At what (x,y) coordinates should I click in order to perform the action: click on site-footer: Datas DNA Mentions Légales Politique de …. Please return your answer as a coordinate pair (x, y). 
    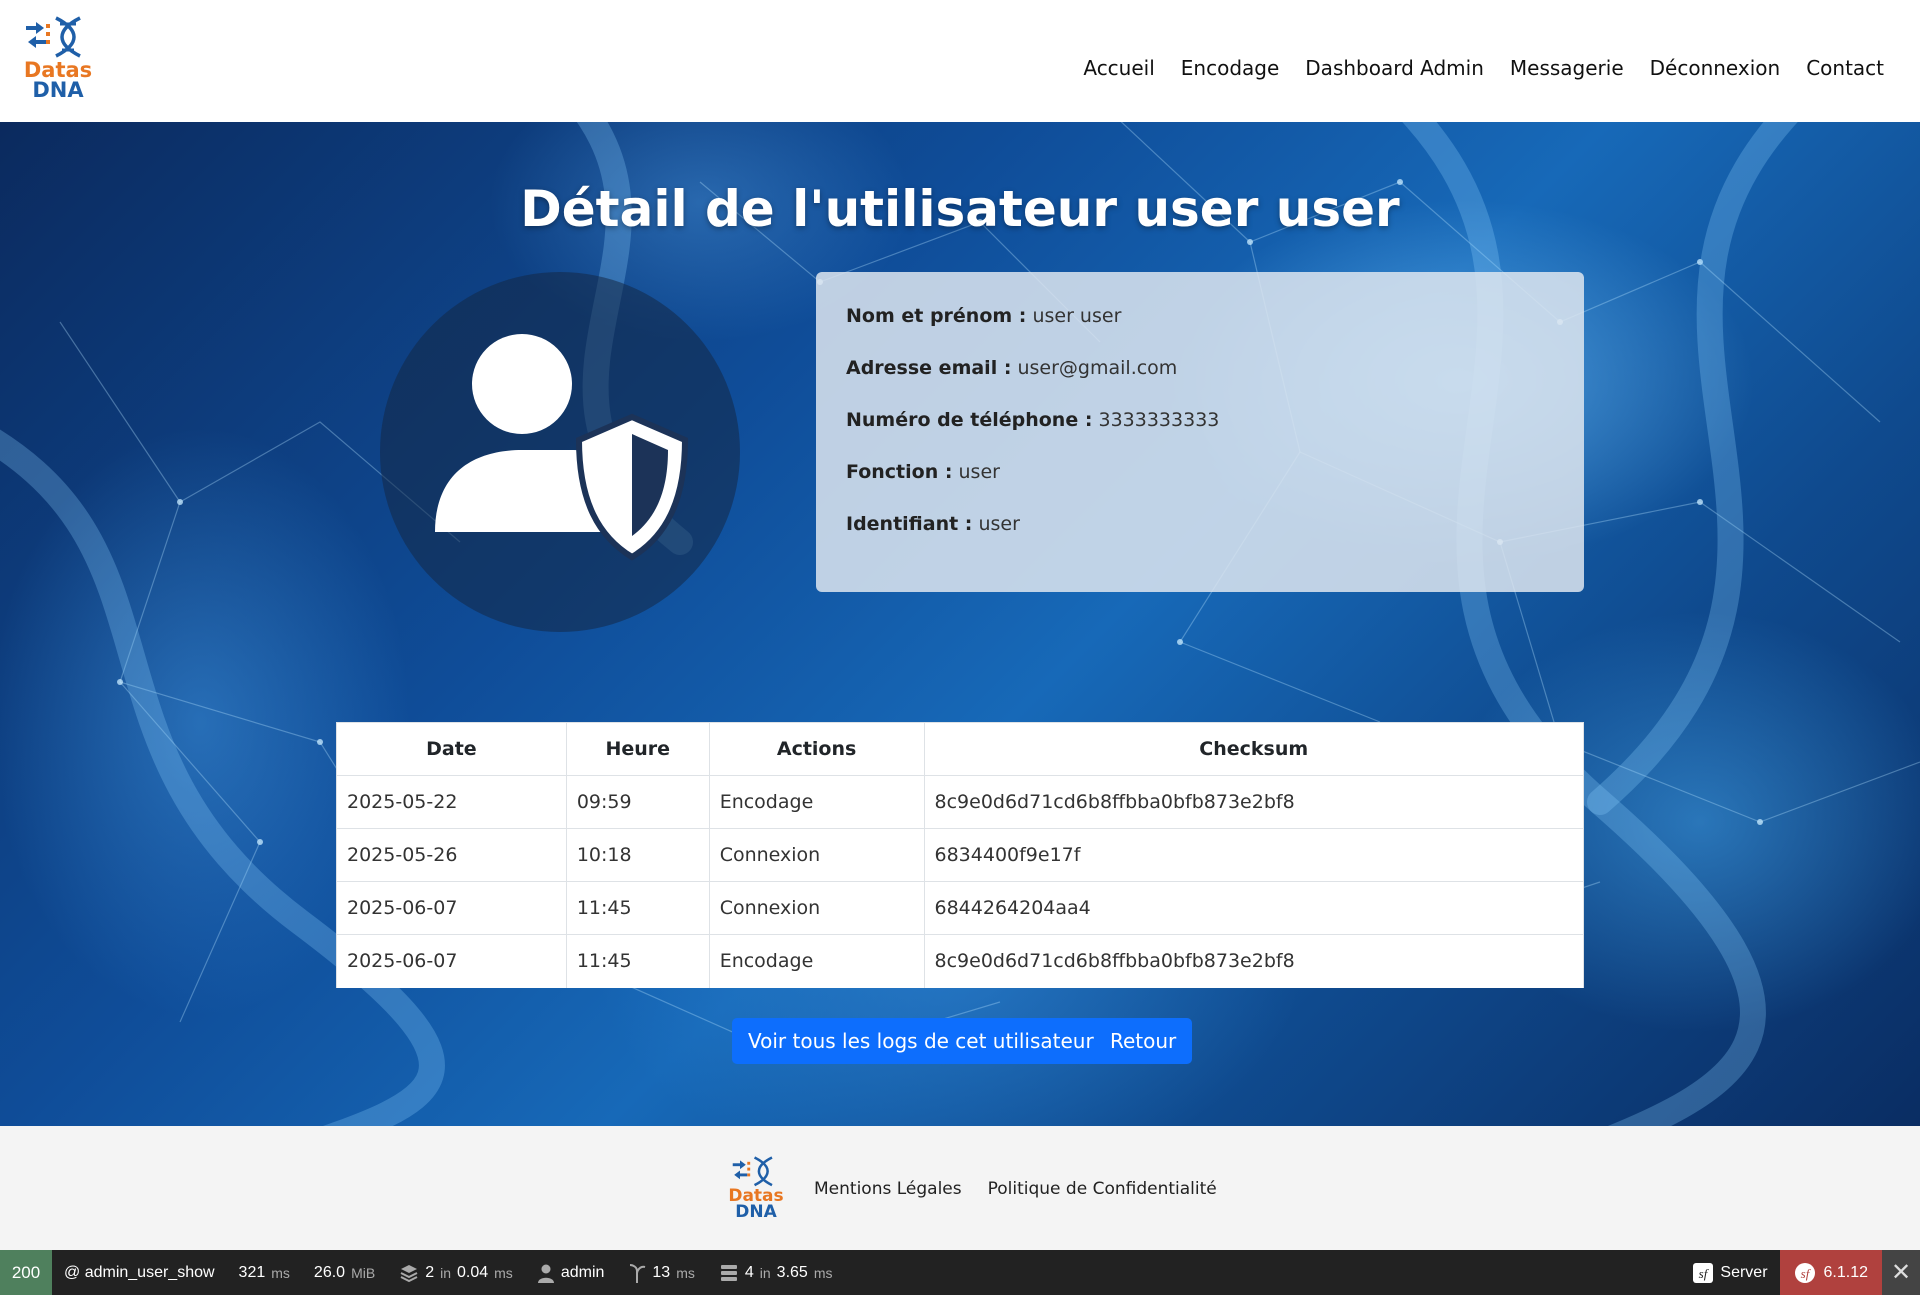
    Looking at the image, I should click on (960, 1188).